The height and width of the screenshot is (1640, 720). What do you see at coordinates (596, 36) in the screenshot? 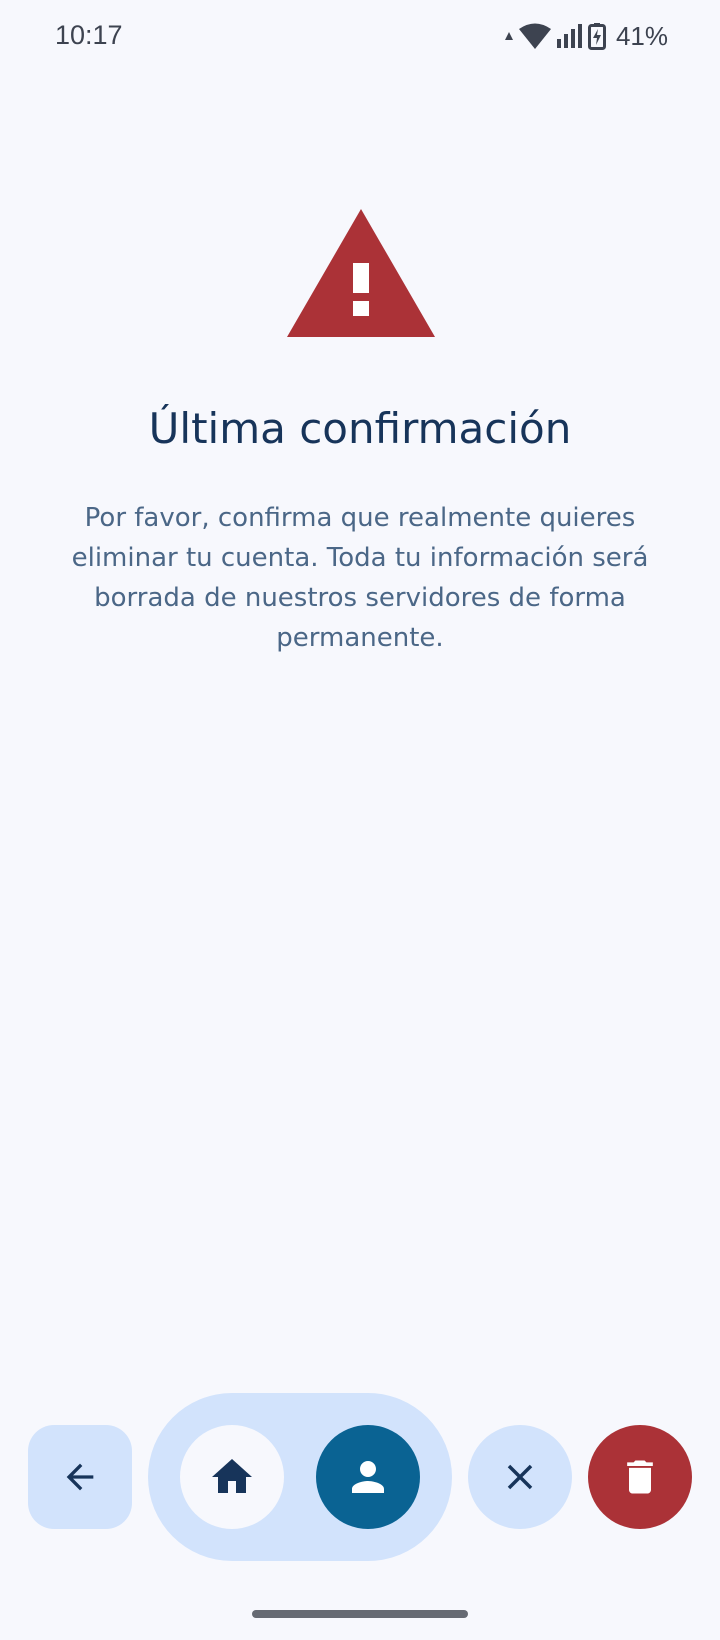
I see `battery-charging-icon` at bounding box center [596, 36].